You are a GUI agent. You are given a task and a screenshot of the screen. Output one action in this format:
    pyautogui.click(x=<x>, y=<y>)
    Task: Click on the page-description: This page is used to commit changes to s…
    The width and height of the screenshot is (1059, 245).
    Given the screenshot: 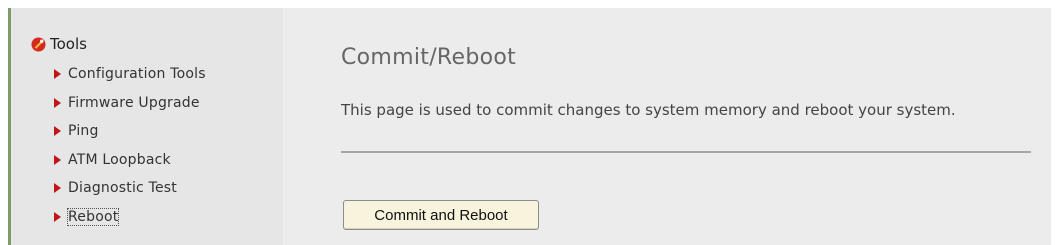 What is the action you would take?
    pyautogui.click(x=648, y=110)
    